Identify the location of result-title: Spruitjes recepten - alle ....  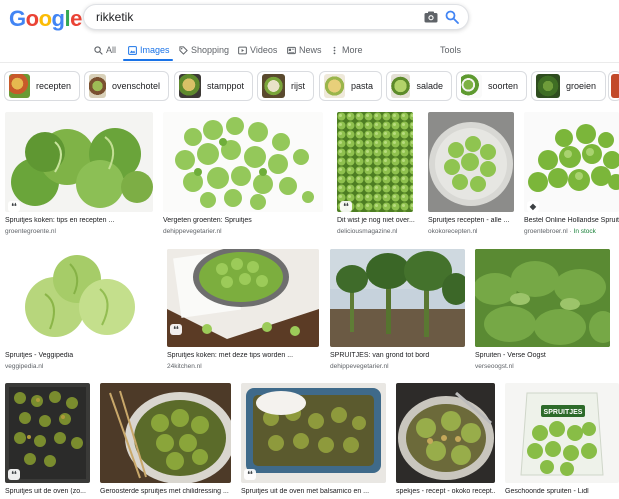
(471, 220).